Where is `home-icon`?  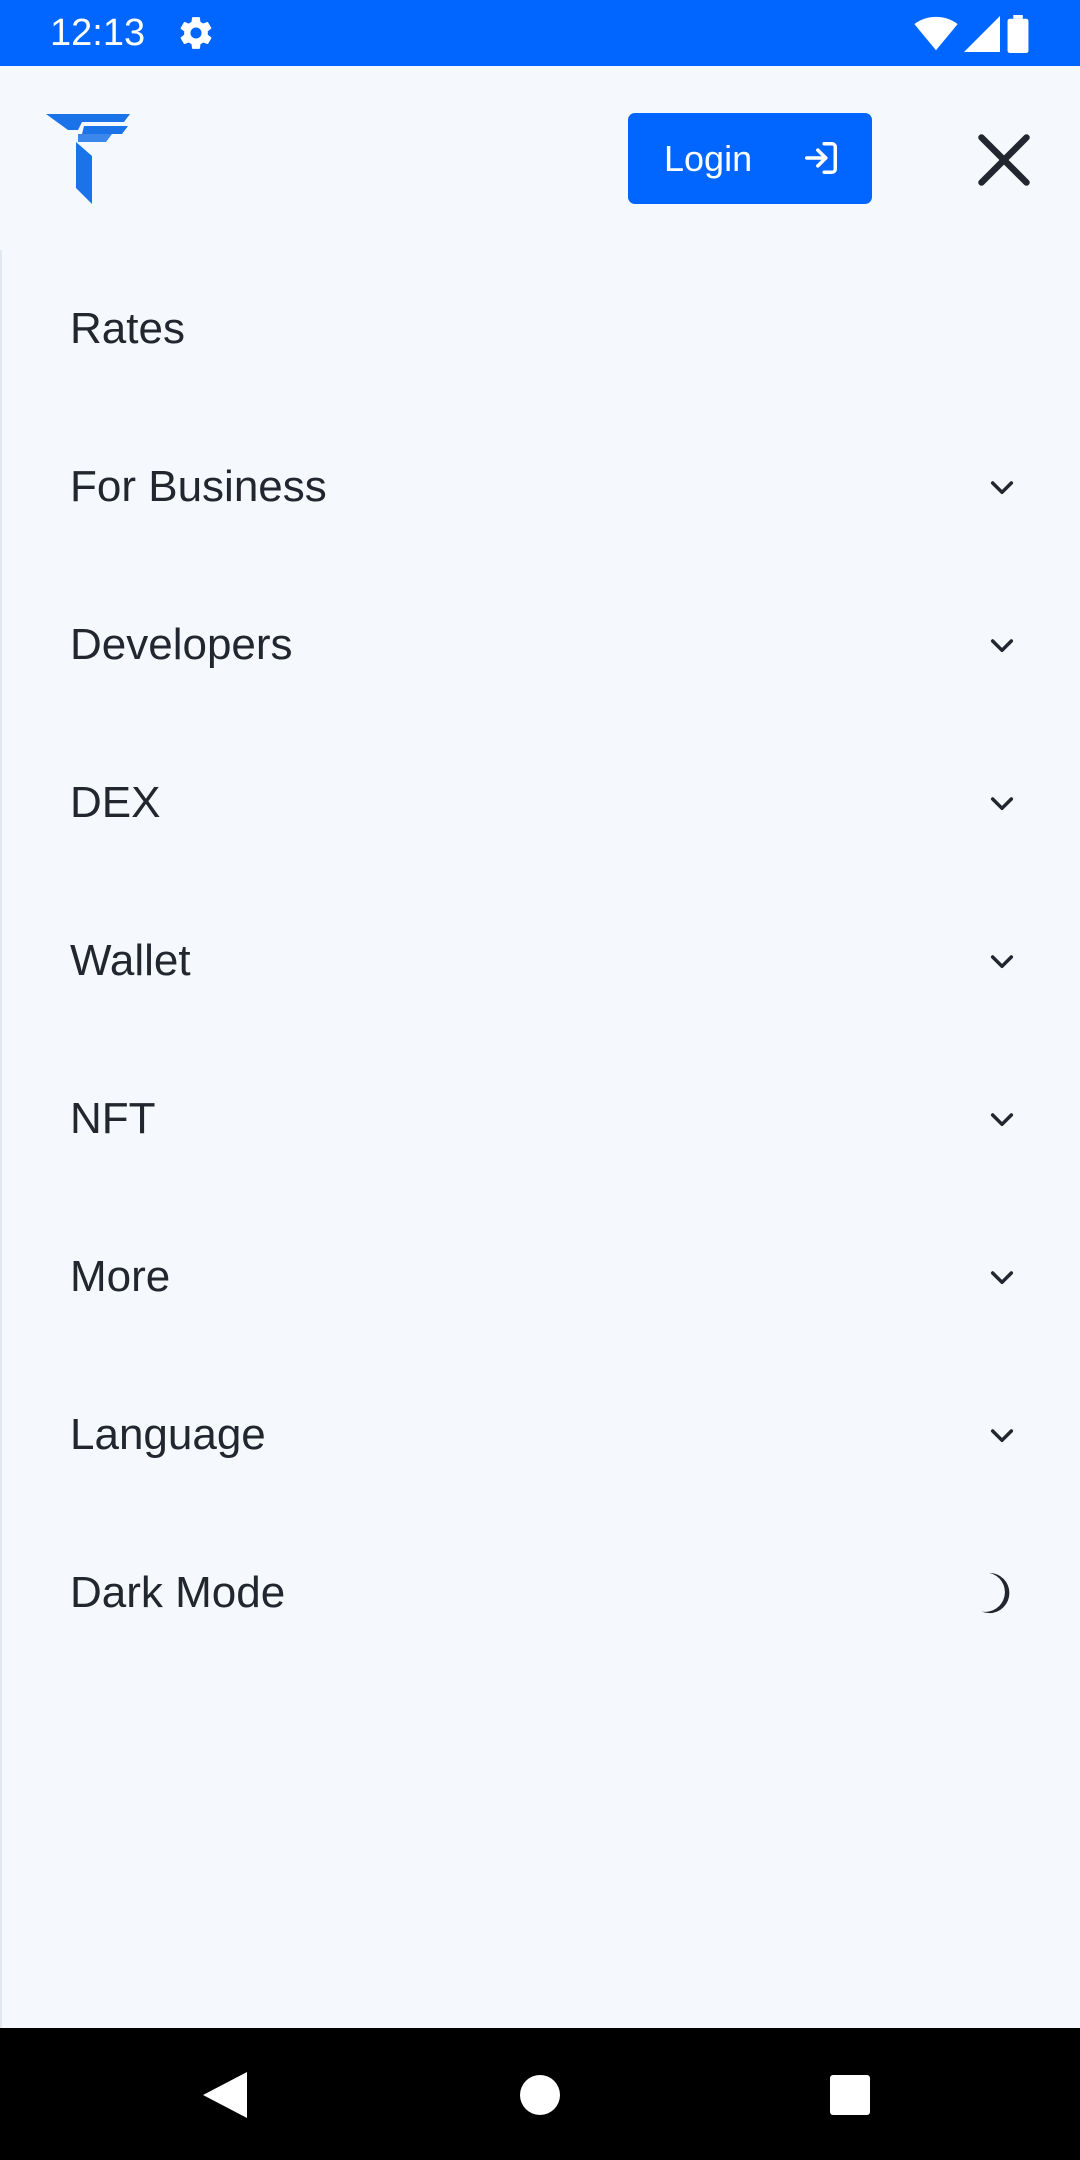
home-icon is located at coordinates (540, 2095).